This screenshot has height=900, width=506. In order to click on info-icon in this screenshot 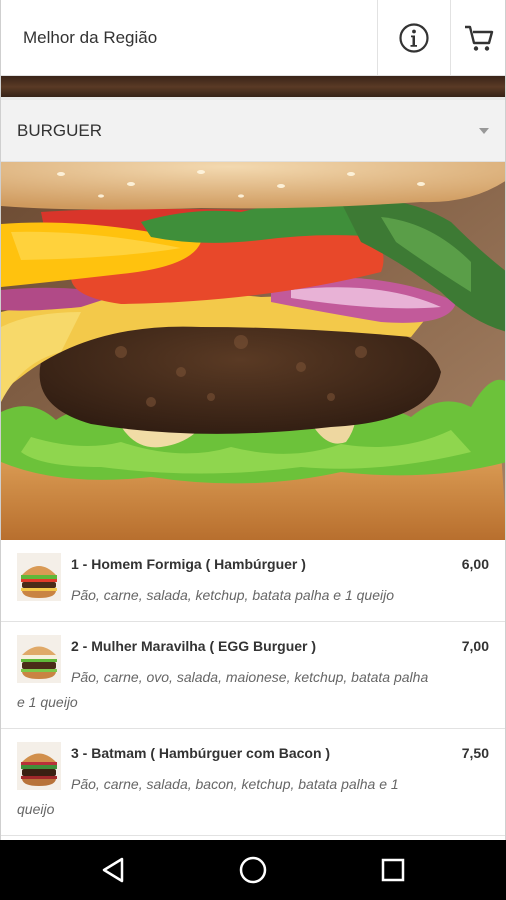, I will do `click(414, 38)`.